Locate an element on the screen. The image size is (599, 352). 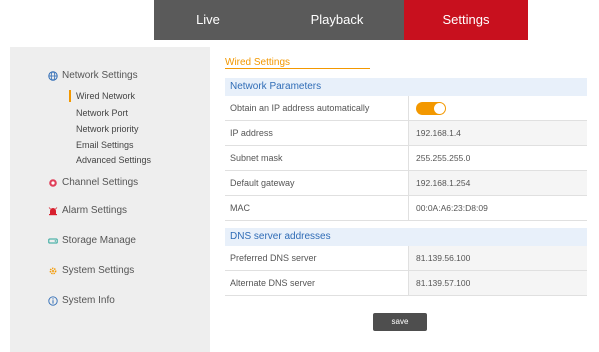
sidebar-group-label: System Info is located at coordinates (88, 300).